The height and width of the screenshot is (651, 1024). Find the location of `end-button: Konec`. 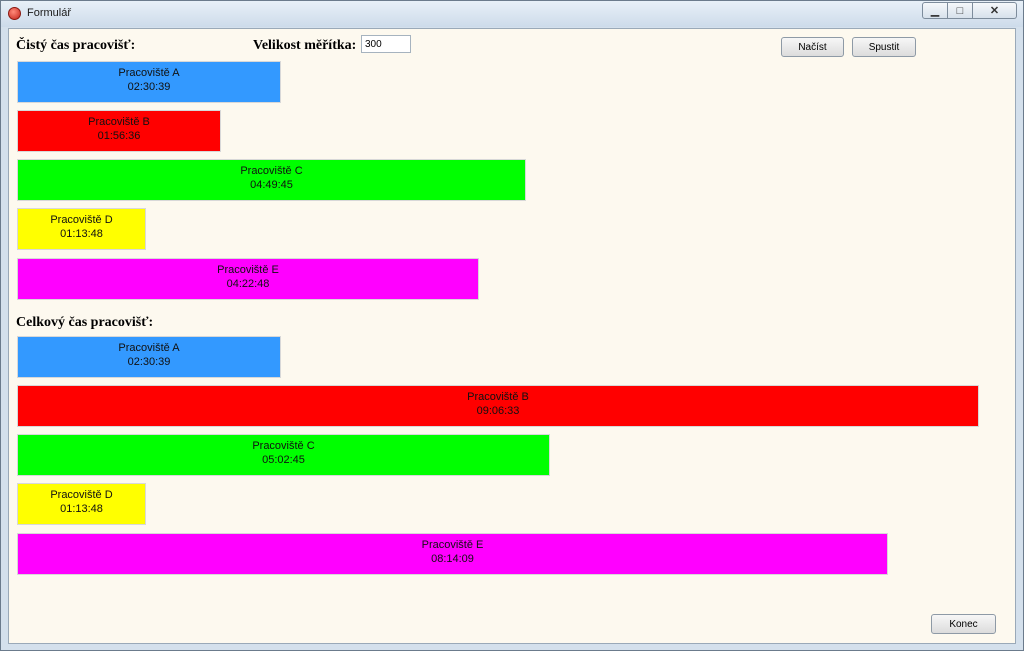

end-button: Konec is located at coordinates (963, 624).